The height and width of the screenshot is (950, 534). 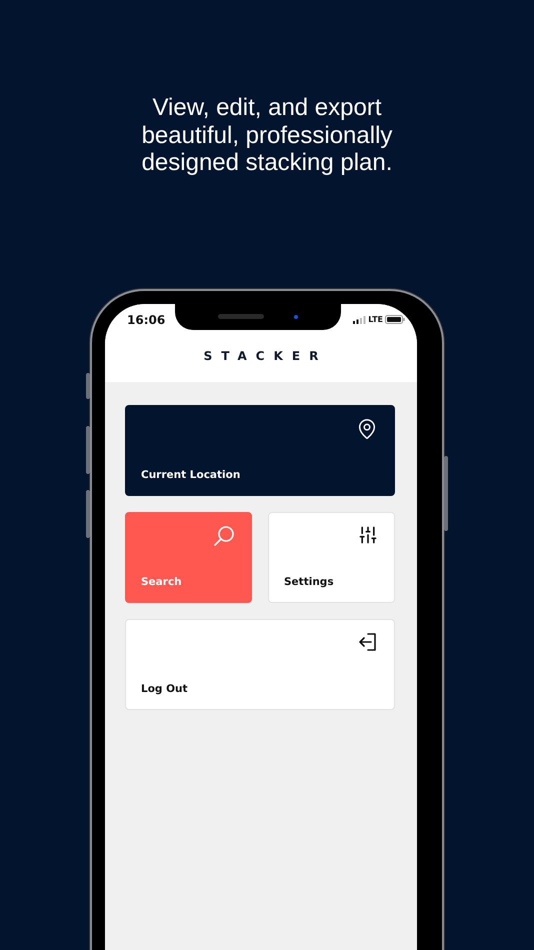 What do you see at coordinates (266, 355) in the screenshot?
I see `app-title: STACKER` at bounding box center [266, 355].